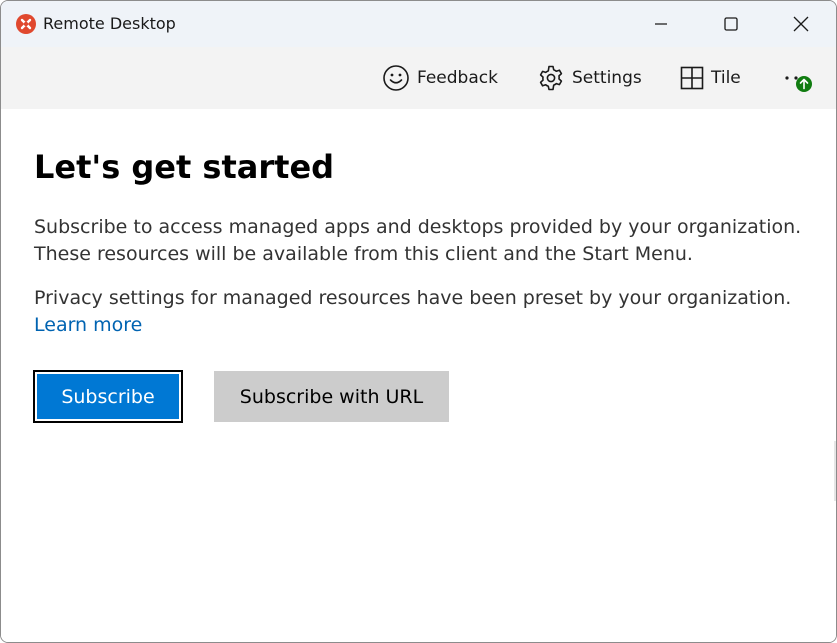  Describe the element at coordinates (109, 23) in the screenshot. I see `window-title: Remote Desktop` at that location.